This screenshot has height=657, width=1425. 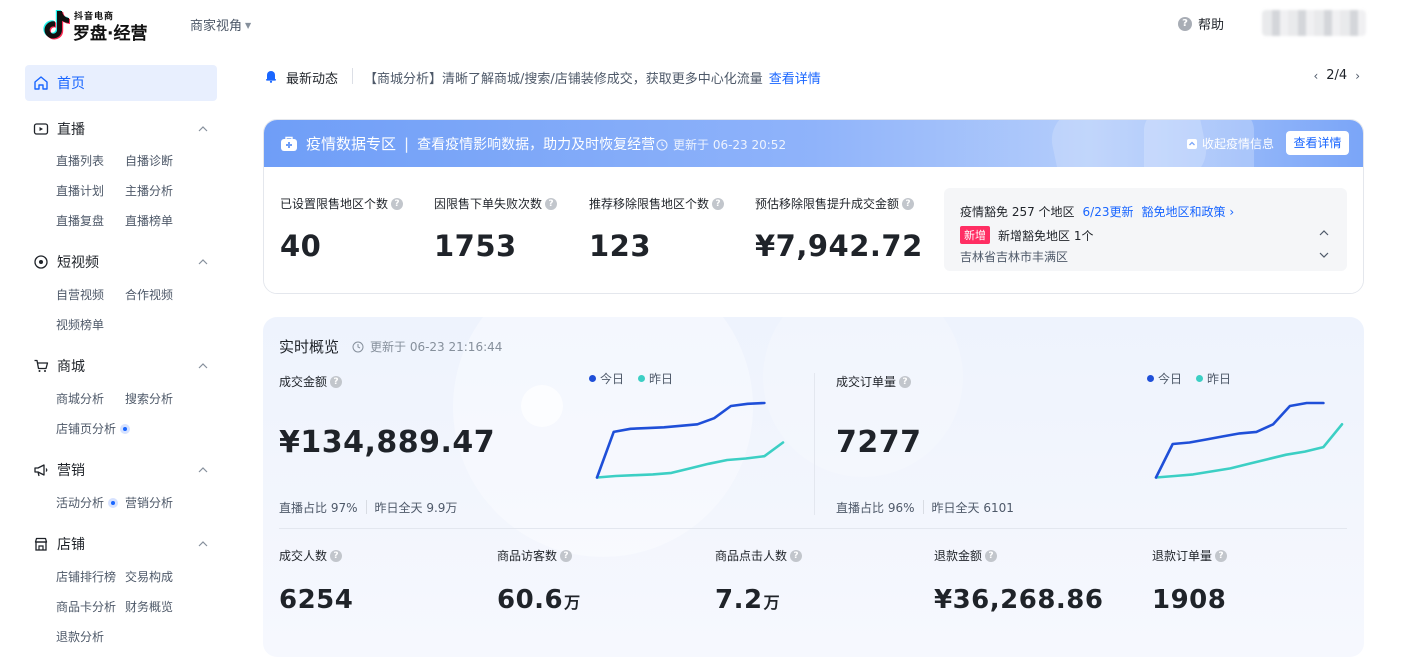 What do you see at coordinates (71, 545) in the screenshot?
I see `sidebar-group-label: 店铺` at bounding box center [71, 545].